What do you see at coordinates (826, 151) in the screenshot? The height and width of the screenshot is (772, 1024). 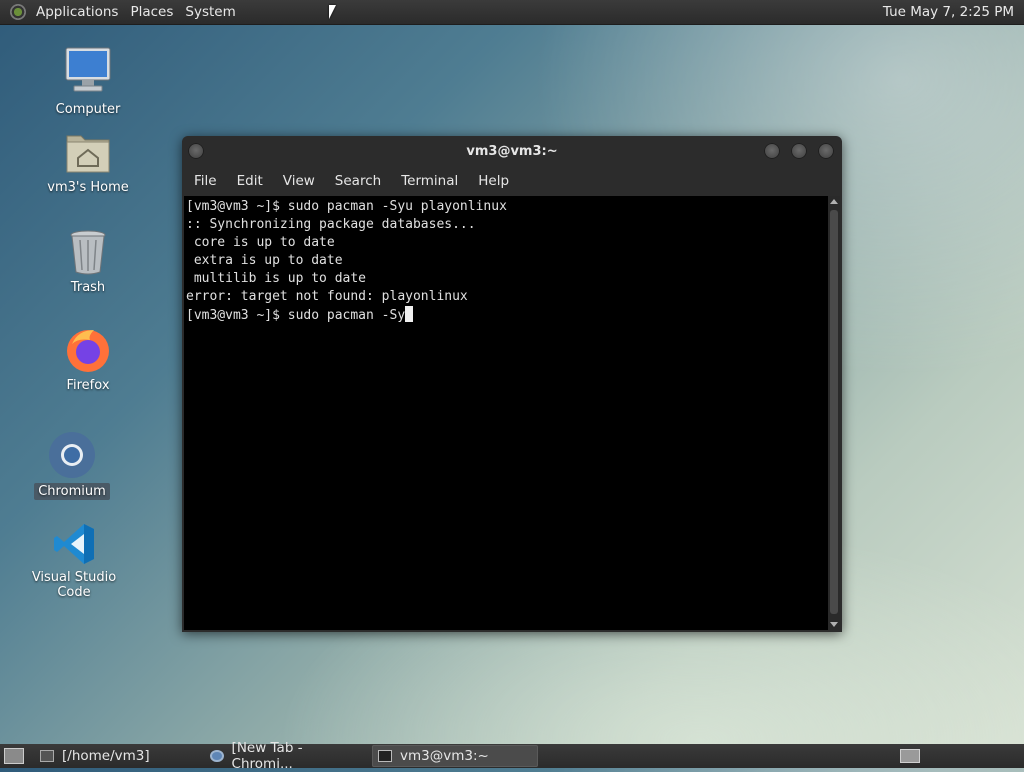 I see `close-icon` at bounding box center [826, 151].